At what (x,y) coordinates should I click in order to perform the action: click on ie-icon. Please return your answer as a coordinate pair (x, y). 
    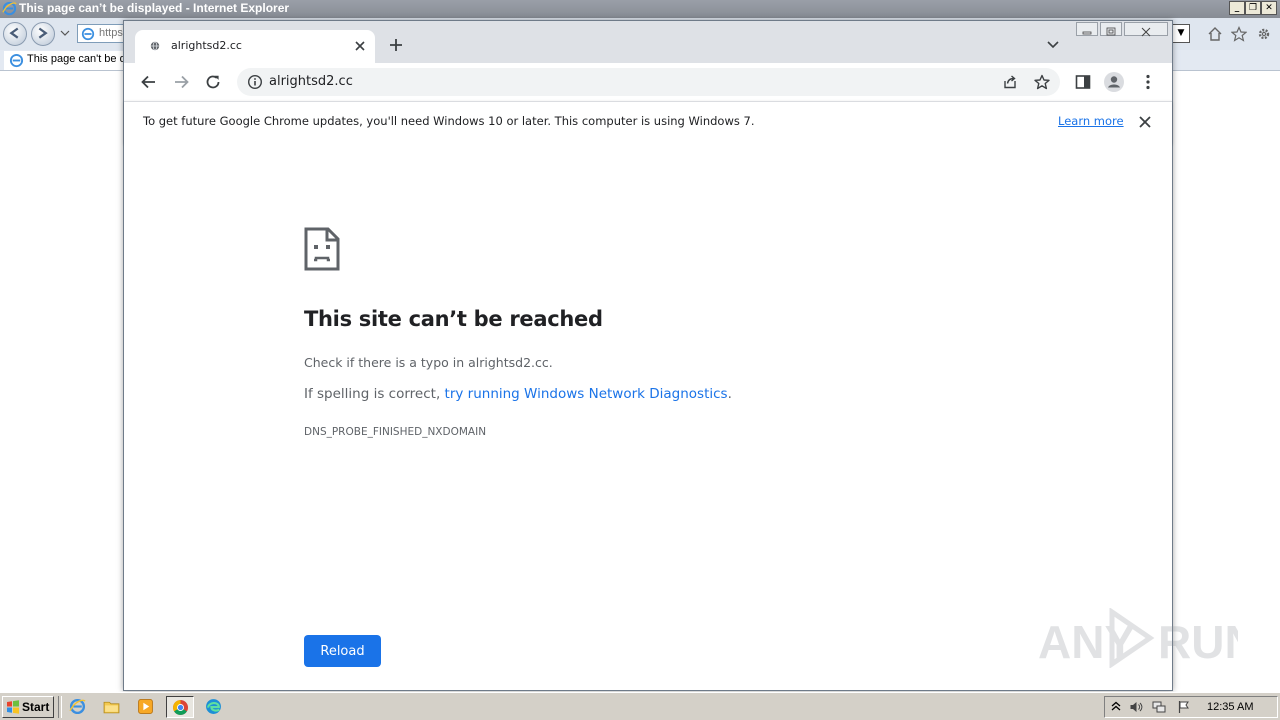
    Looking at the image, I should click on (77, 706).